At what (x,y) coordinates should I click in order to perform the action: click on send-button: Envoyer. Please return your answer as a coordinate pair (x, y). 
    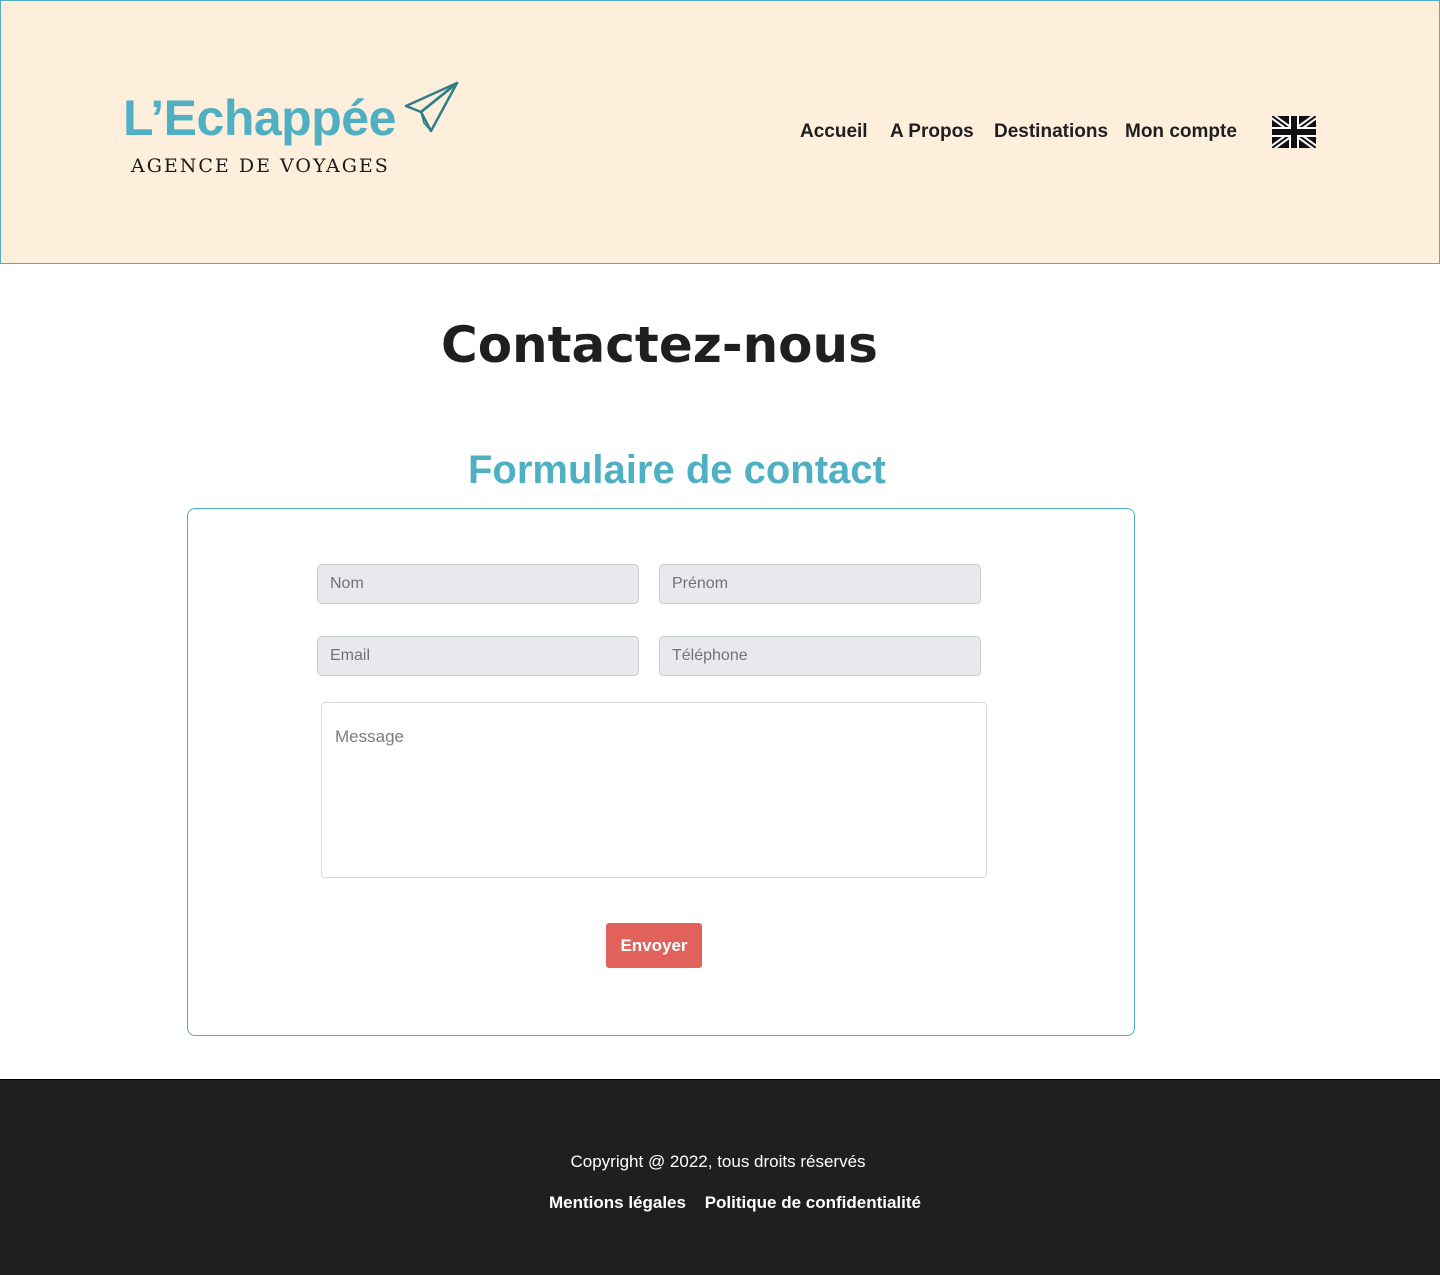
    Looking at the image, I should click on (654, 945).